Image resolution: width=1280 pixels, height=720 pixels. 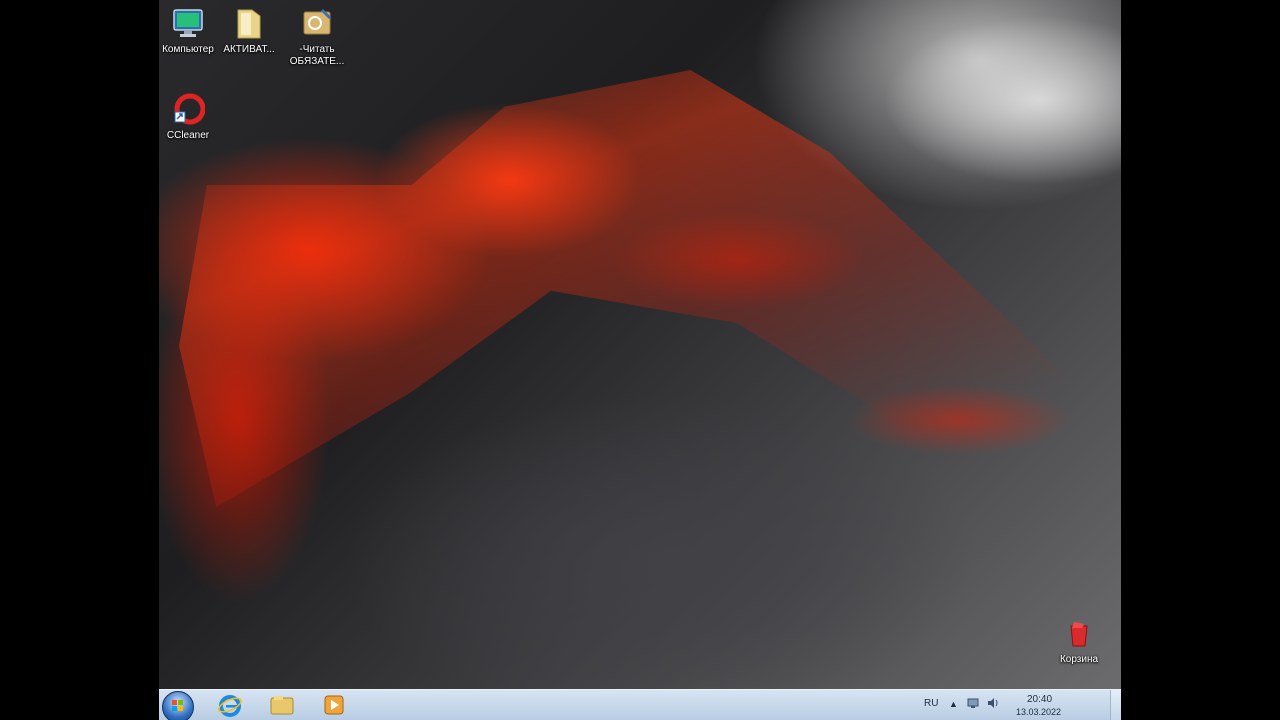 What do you see at coordinates (188, 109) in the screenshot?
I see `ccleaner-icon` at bounding box center [188, 109].